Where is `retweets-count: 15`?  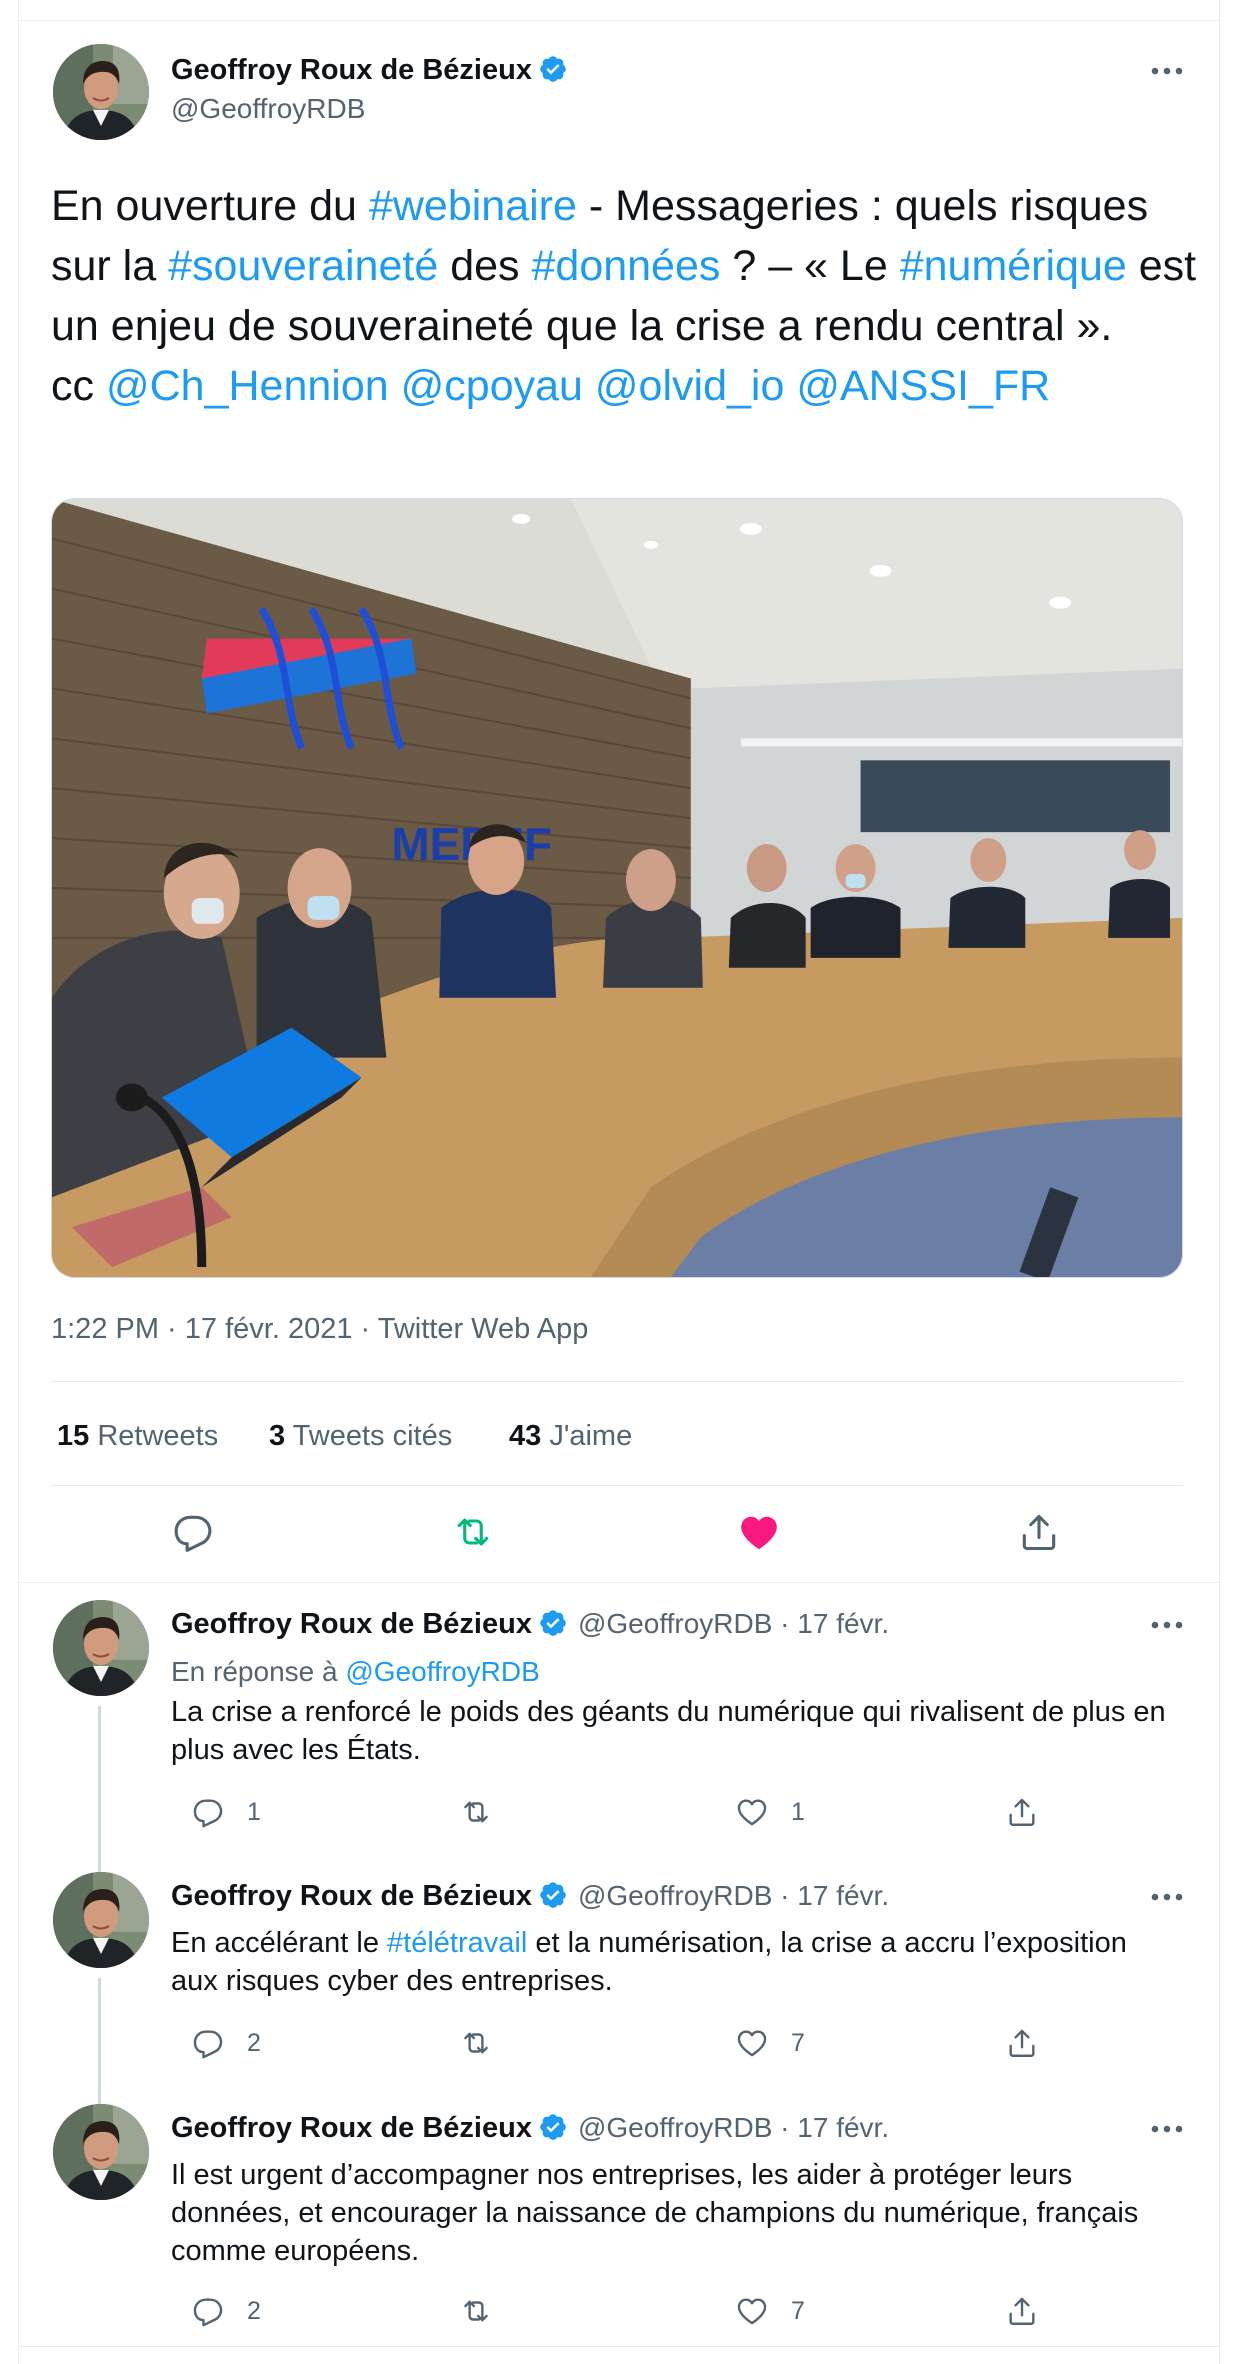
retweets-count: 15 is located at coordinates (73, 1436).